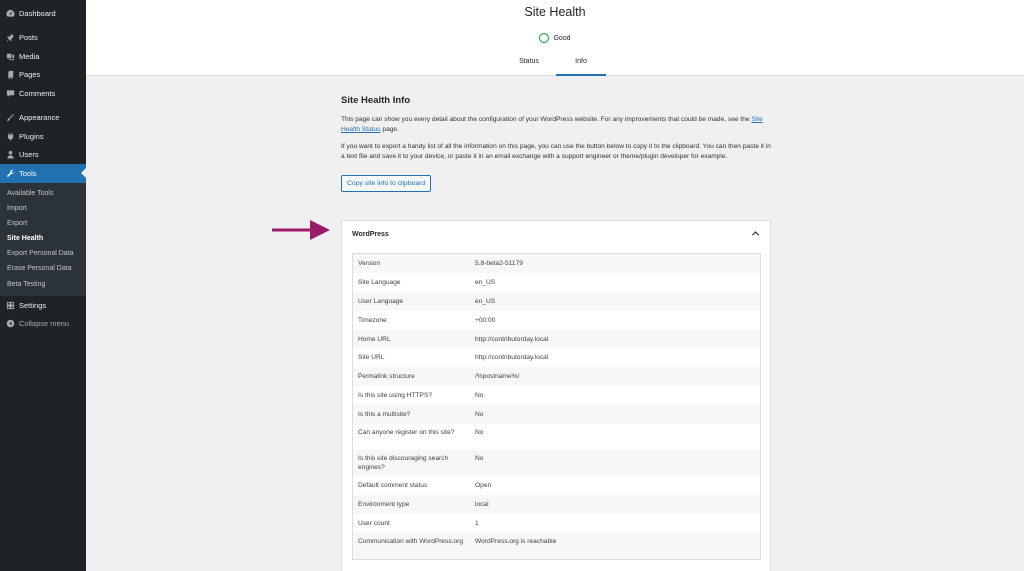  What do you see at coordinates (556, 263) in the screenshot?
I see `table-row: Version 5.8-beta2-51179` at bounding box center [556, 263].